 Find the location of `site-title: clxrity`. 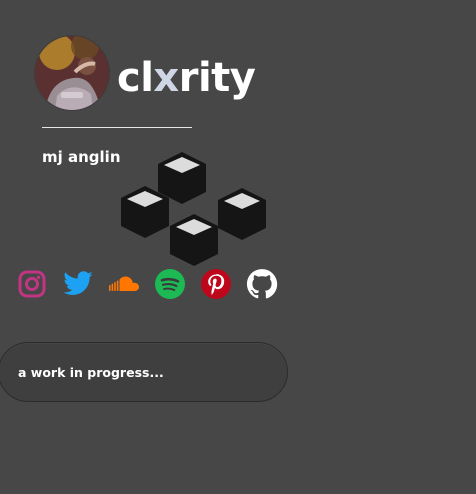

site-title: clxrity is located at coordinates (186, 78).